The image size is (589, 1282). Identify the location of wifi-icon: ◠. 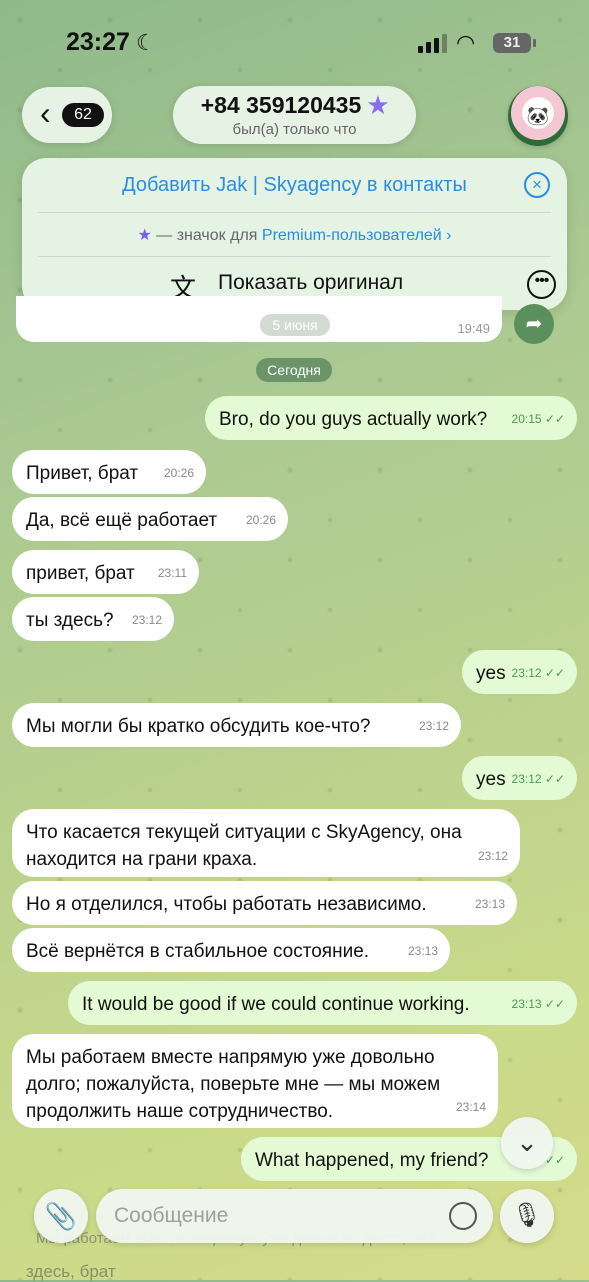
(466, 42).